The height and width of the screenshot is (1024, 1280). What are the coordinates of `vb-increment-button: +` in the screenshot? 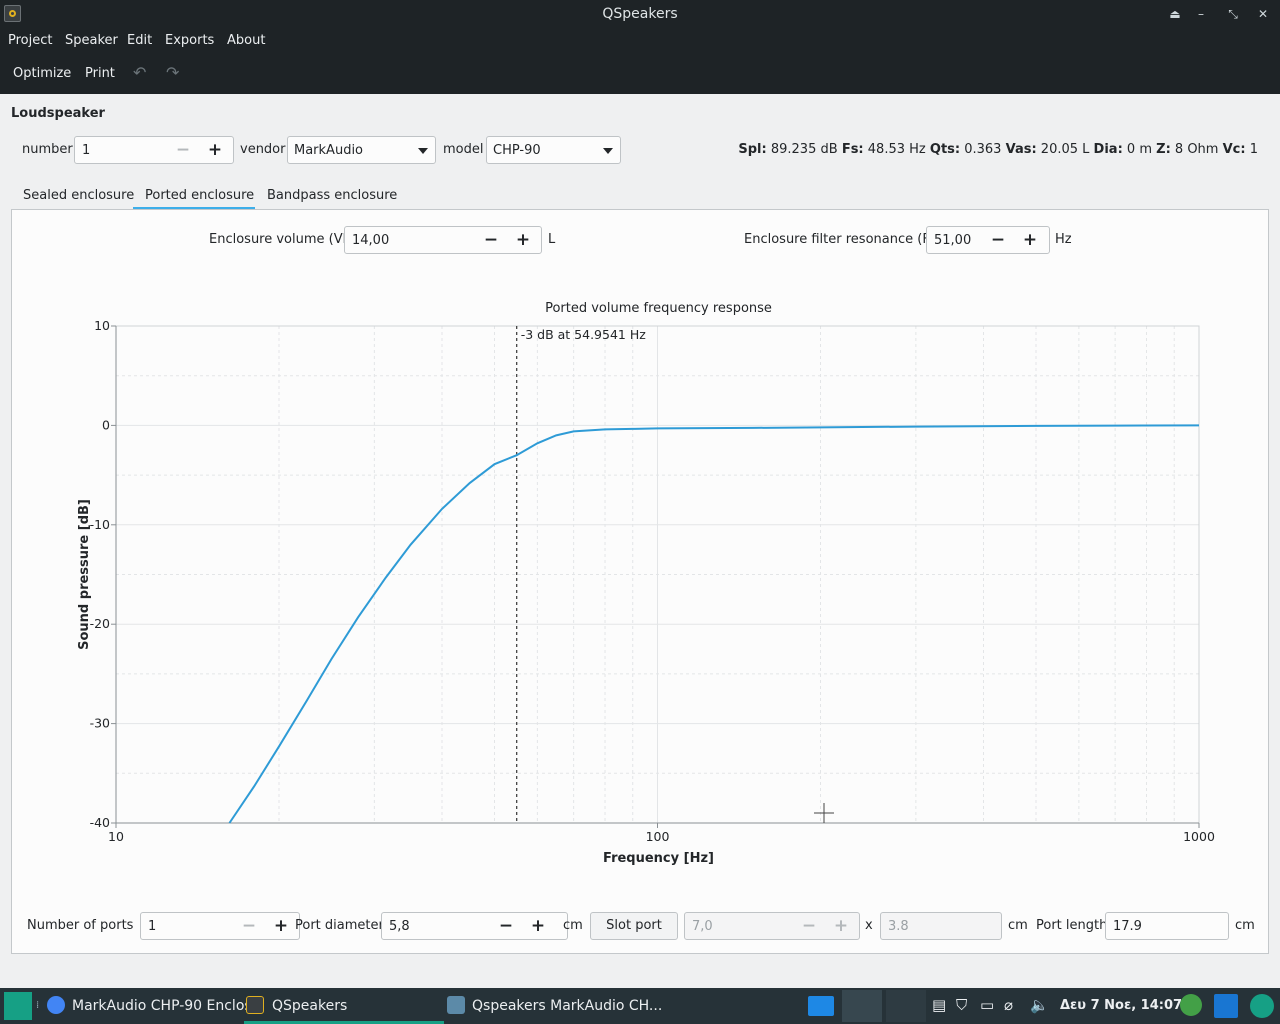 It's located at (523, 240).